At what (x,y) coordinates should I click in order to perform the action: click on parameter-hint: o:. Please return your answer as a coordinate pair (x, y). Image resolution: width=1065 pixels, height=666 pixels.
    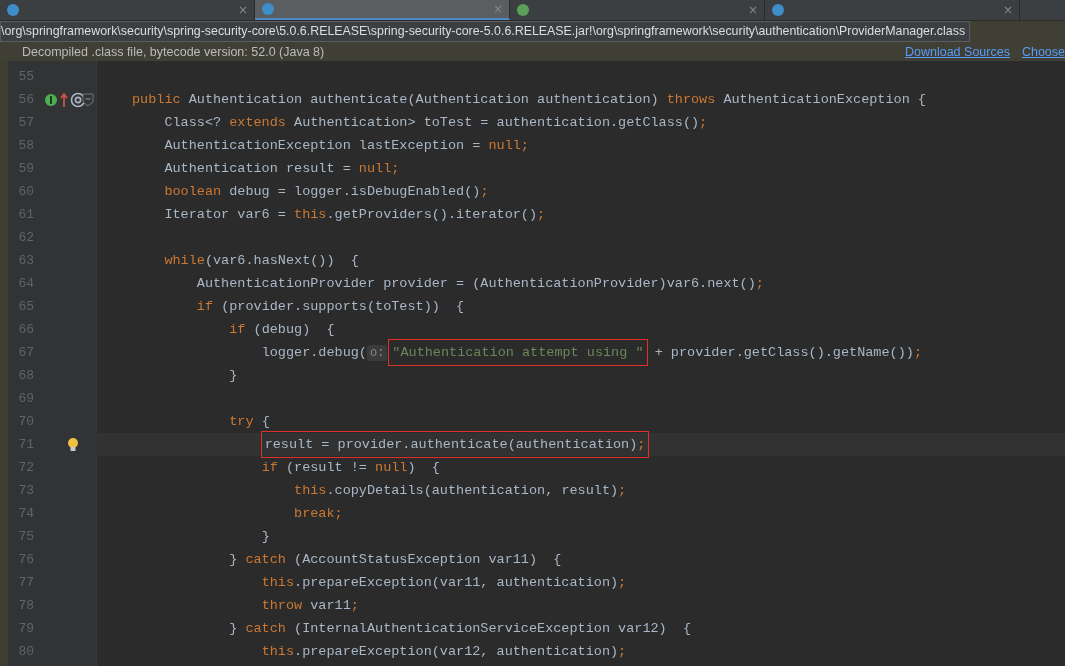
    Looking at the image, I should click on (377, 353).